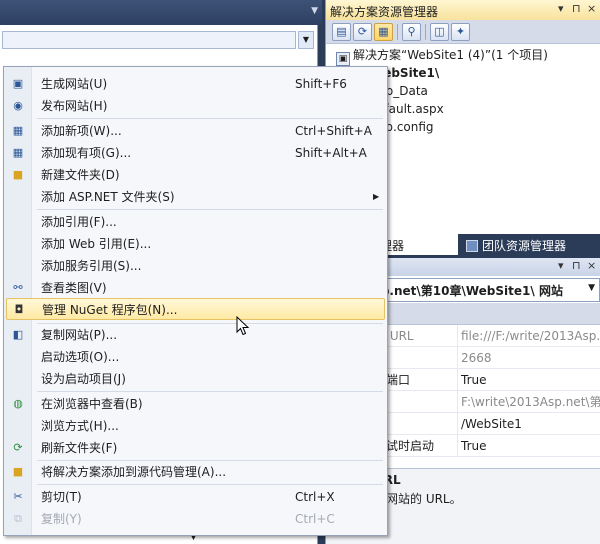 The width and height of the screenshot is (600, 544). I want to click on asp-config-icon: ✦, so click(460, 32).